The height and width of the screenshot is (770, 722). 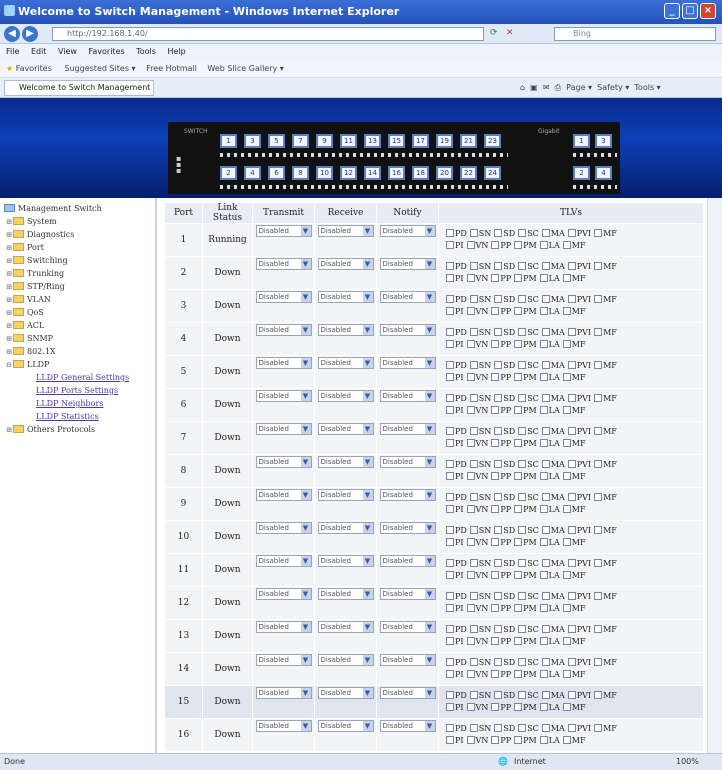 What do you see at coordinates (252, 173) in the screenshot?
I see `switch-port-4: 4` at bounding box center [252, 173].